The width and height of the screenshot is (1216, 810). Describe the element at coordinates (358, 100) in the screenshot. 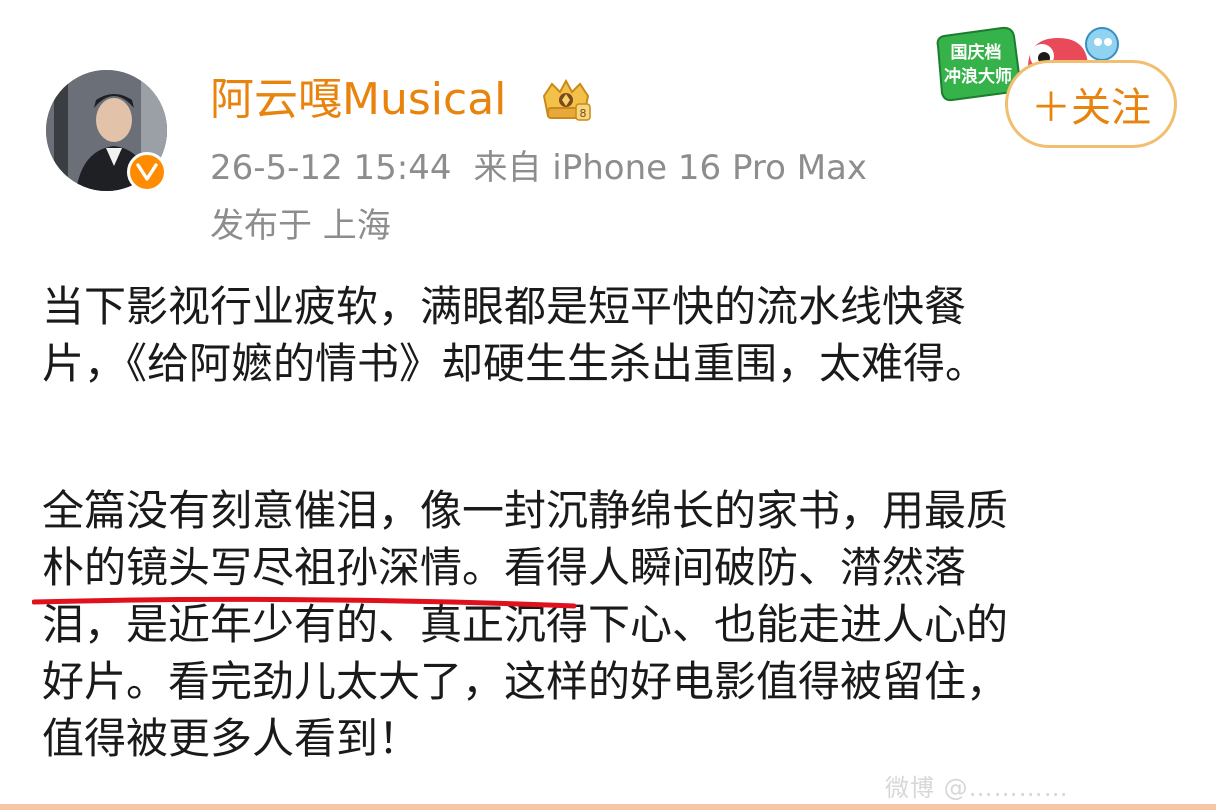

I see `username: 阿云嘎Musical` at that location.